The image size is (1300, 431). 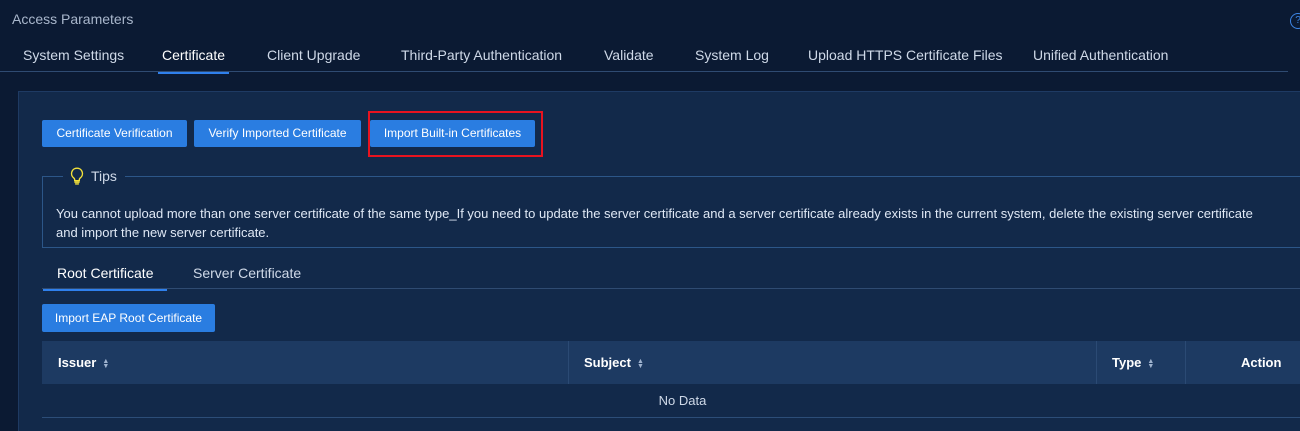 What do you see at coordinates (1295, 21) in the screenshot?
I see `help-icon: ?` at bounding box center [1295, 21].